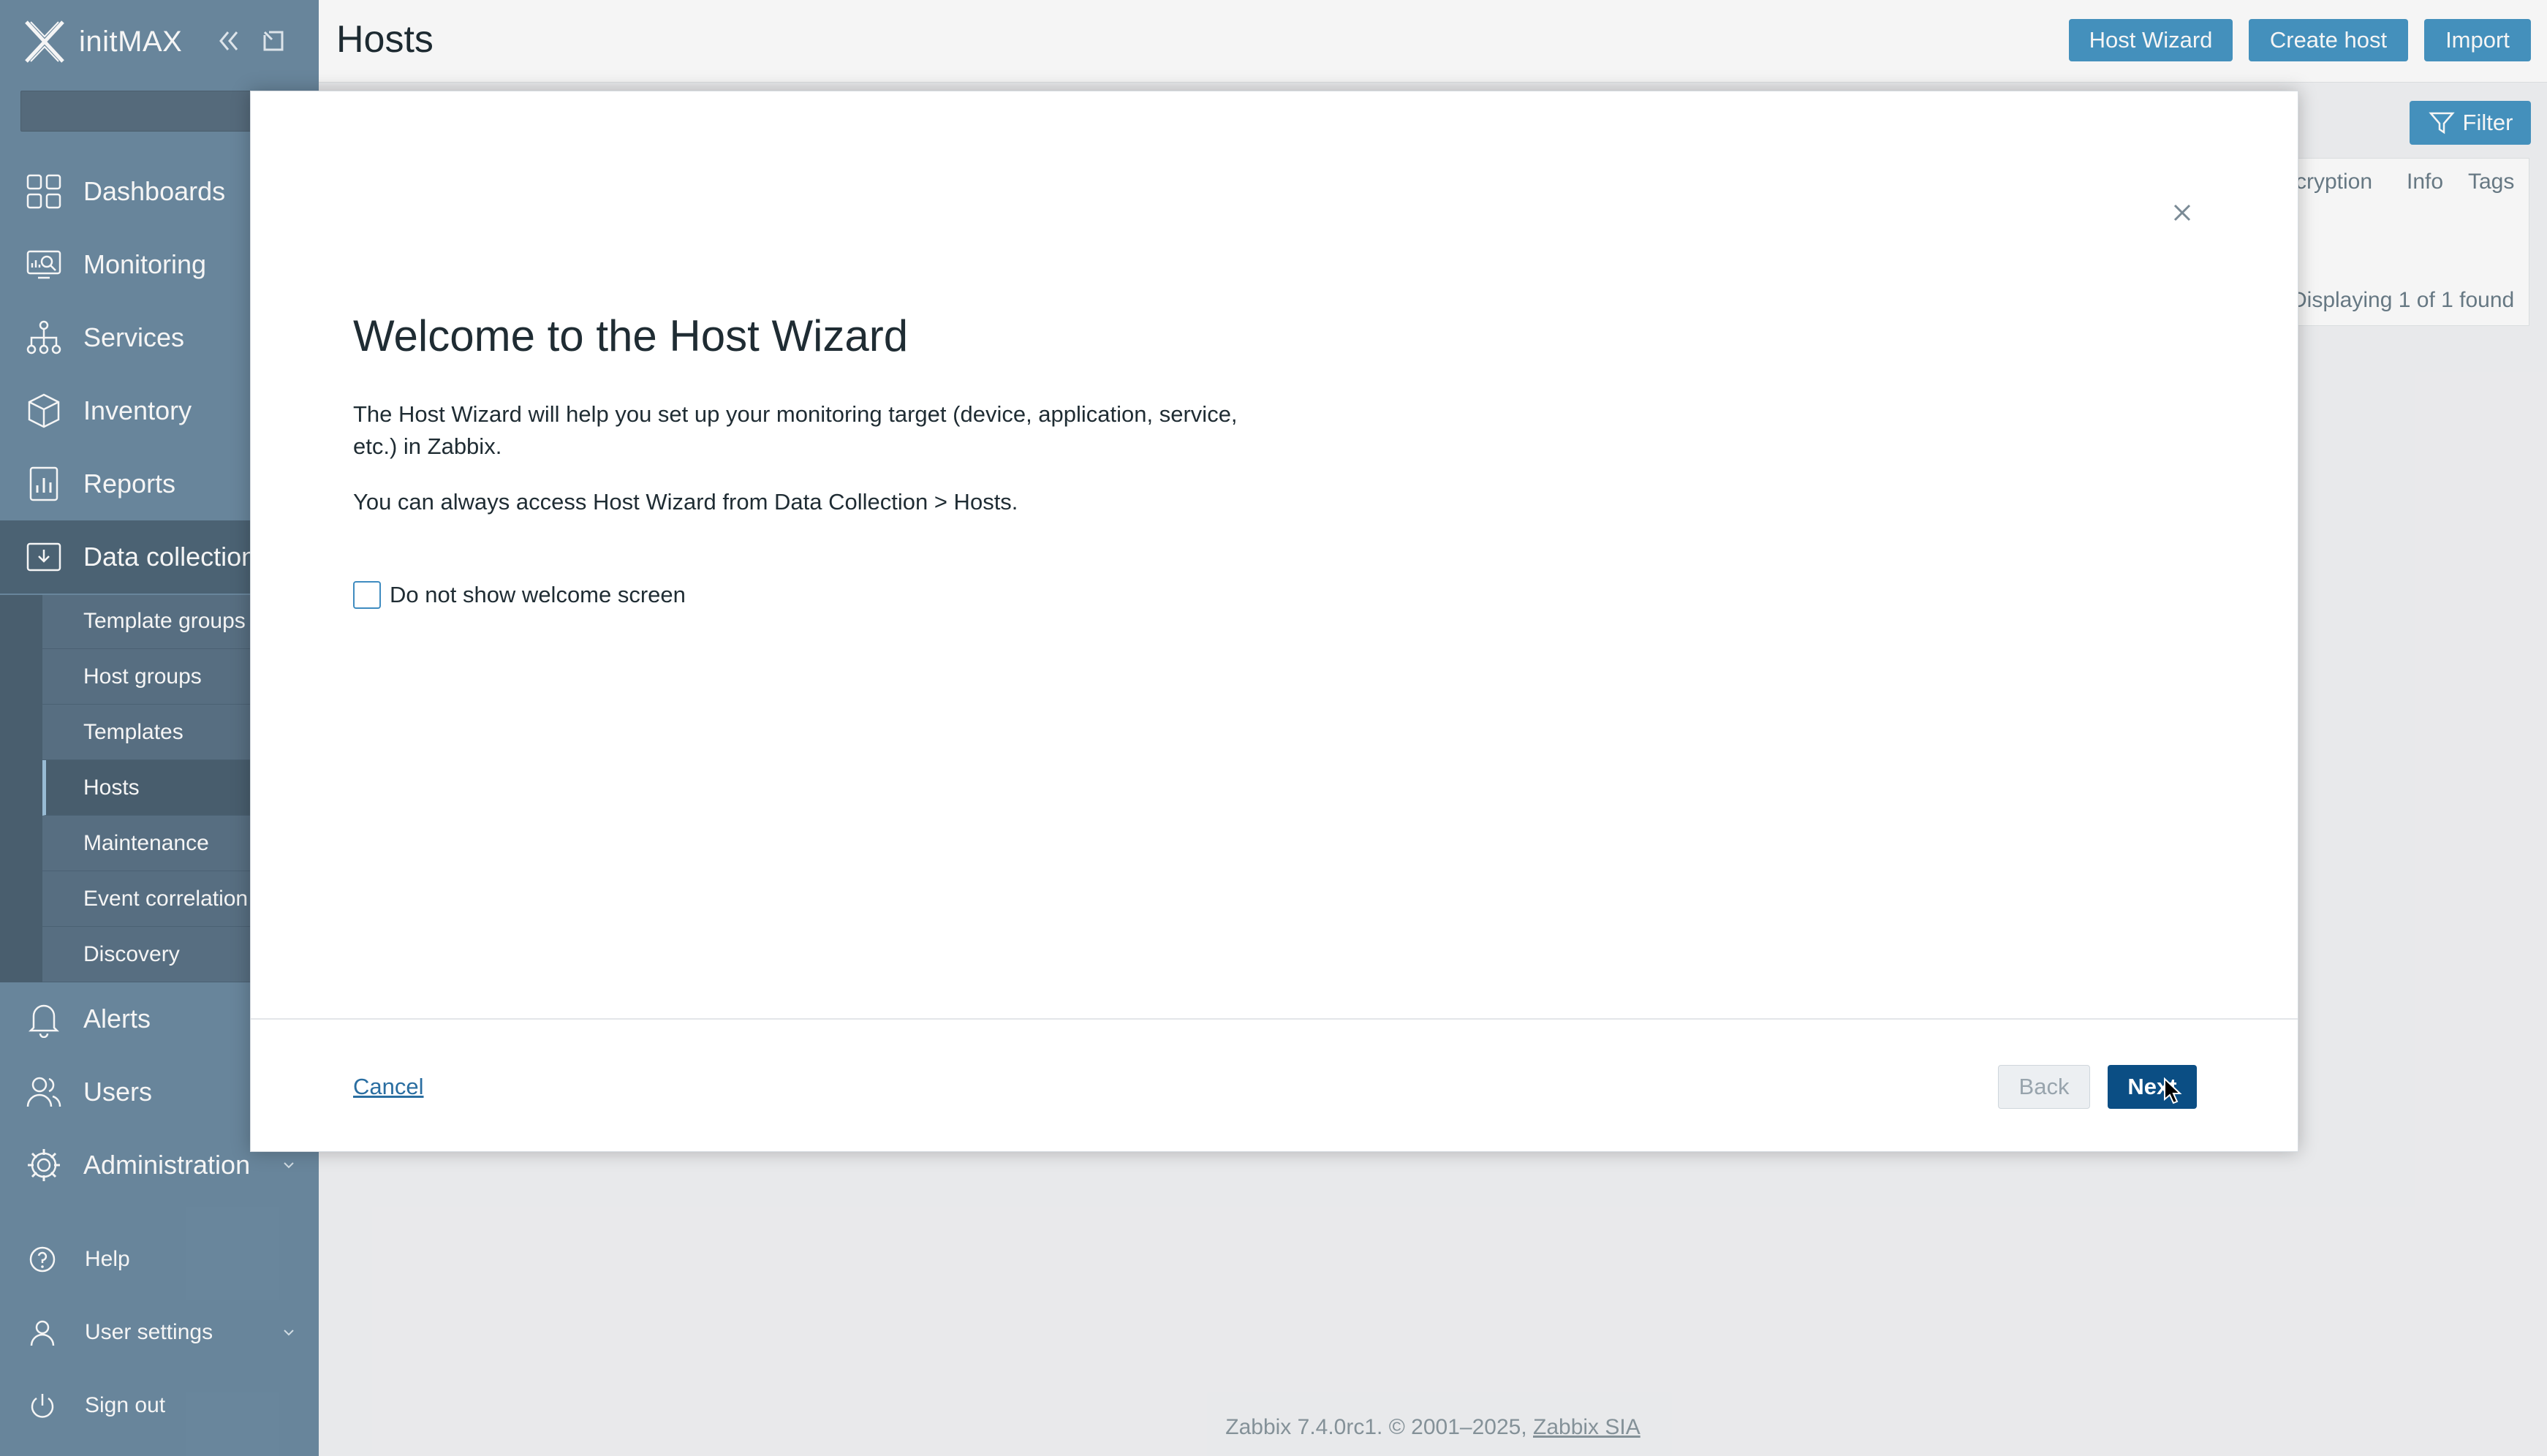 The height and width of the screenshot is (1456, 2547). What do you see at coordinates (631, 335) in the screenshot?
I see `dialog-title: Welcome to the Host Wizard` at bounding box center [631, 335].